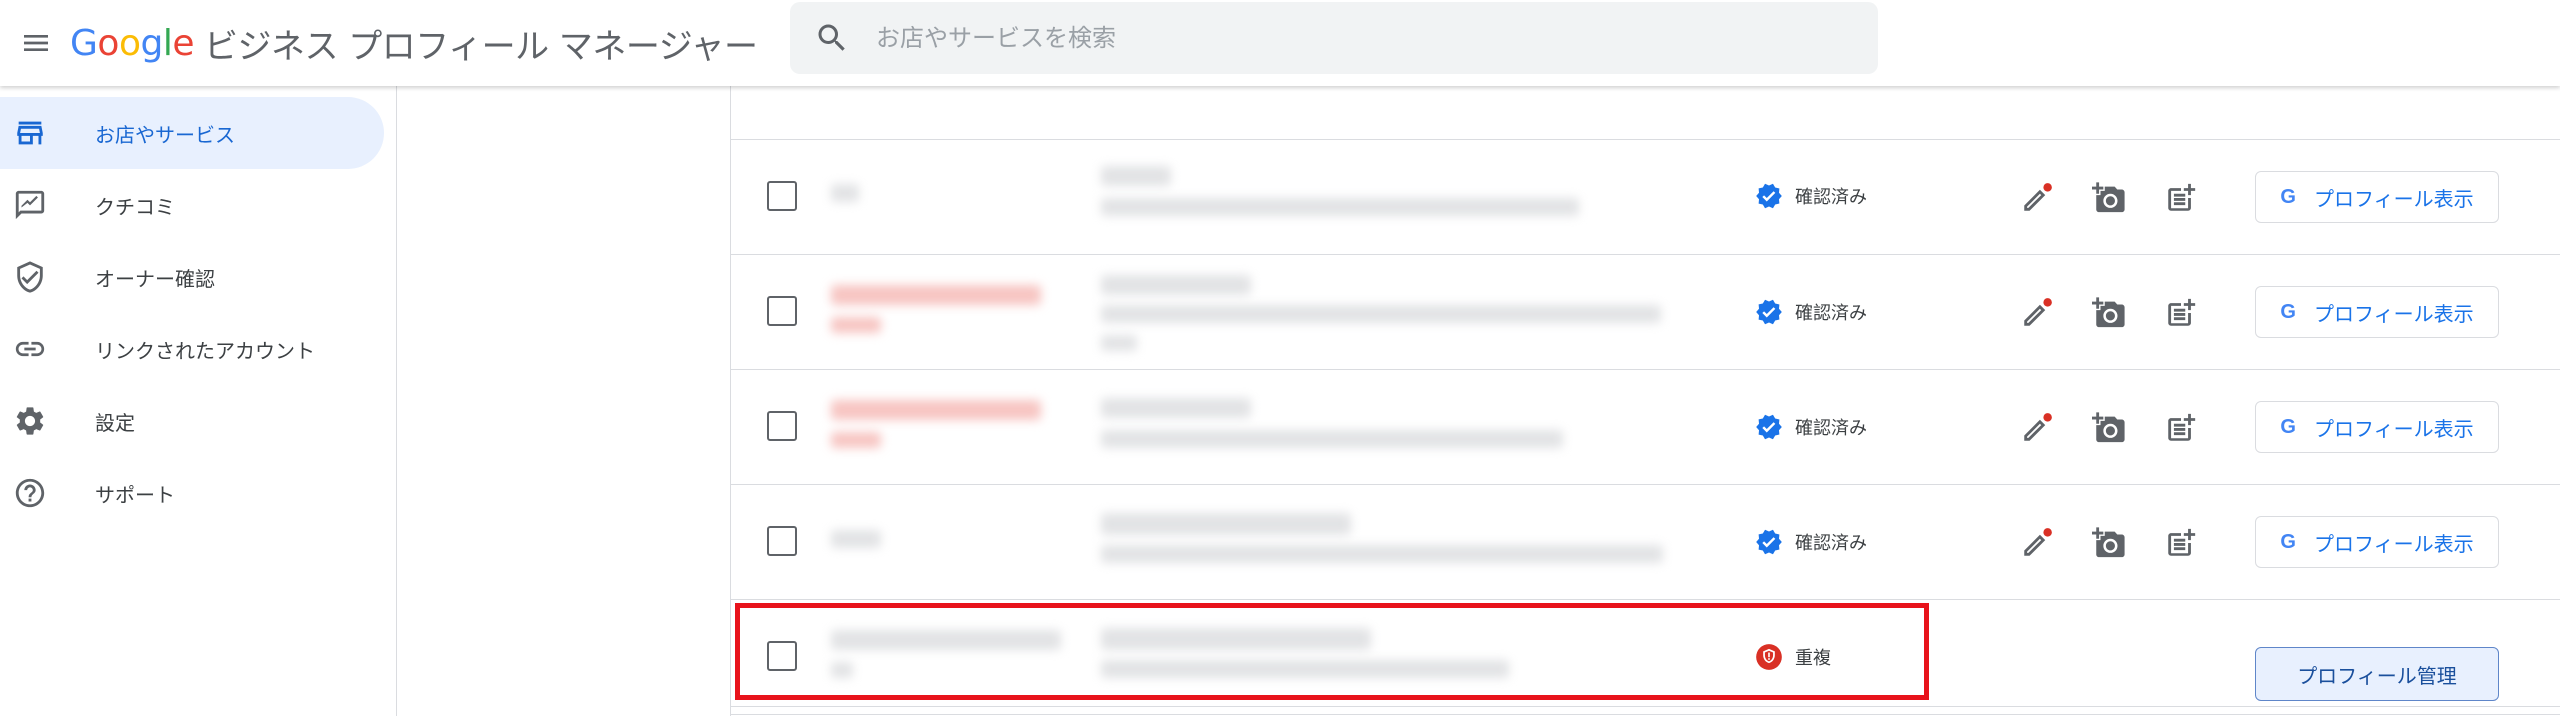 The image size is (2560, 716). Describe the element at coordinates (155, 278) in the screenshot. I see `sidebar-item-label: オーナー確認` at that location.